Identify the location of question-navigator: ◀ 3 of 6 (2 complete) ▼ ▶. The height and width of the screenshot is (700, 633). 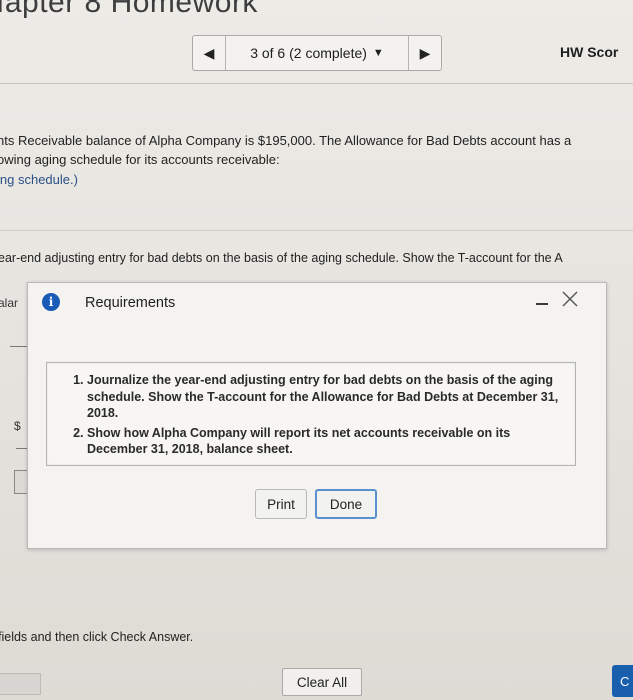
(317, 53).